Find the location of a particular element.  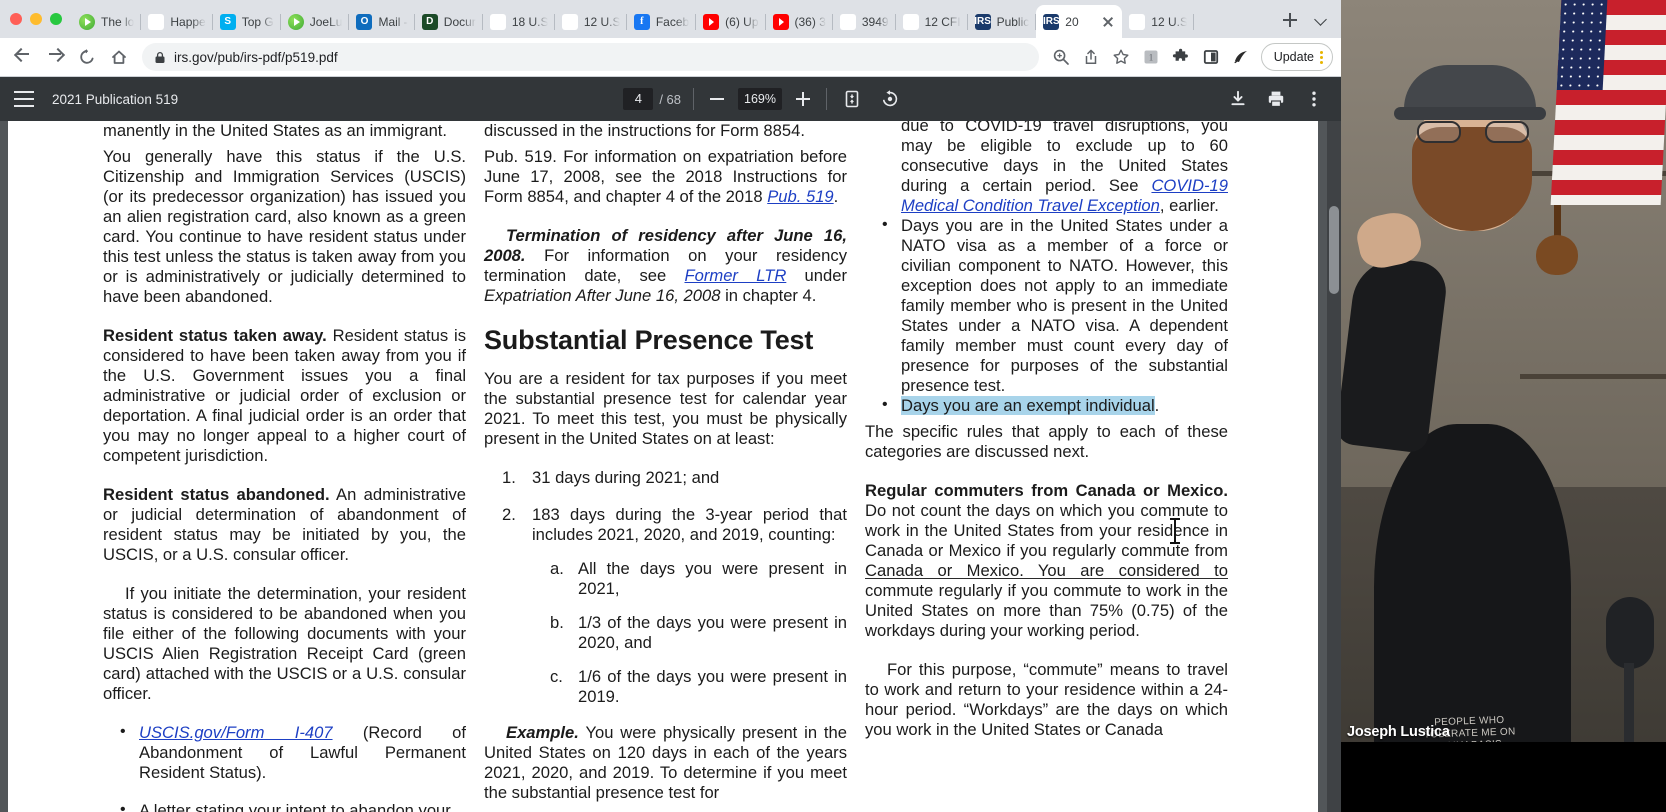

new-tab-button is located at coordinates (1290, 20).